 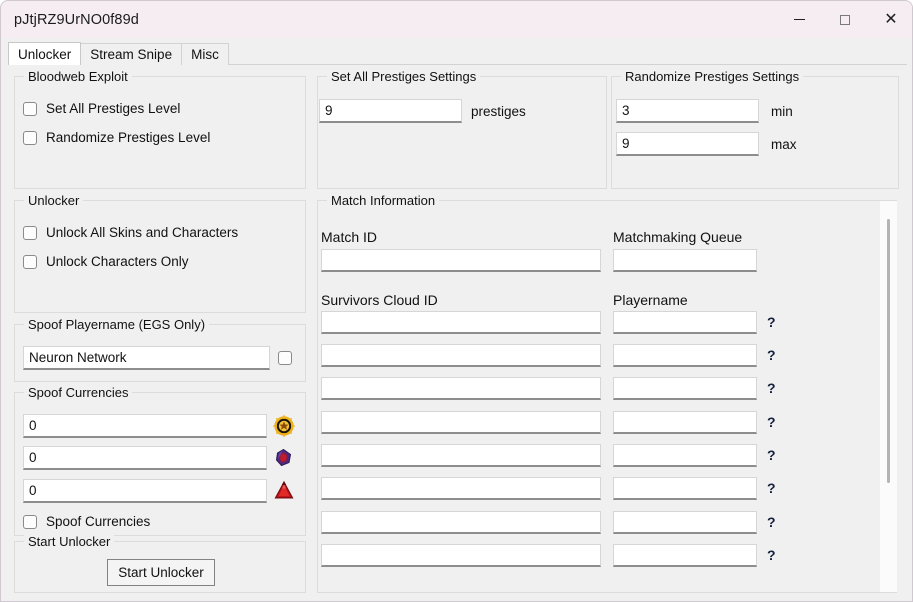 What do you see at coordinates (383, 200) in the screenshot?
I see `match-information-legend: Match Information` at bounding box center [383, 200].